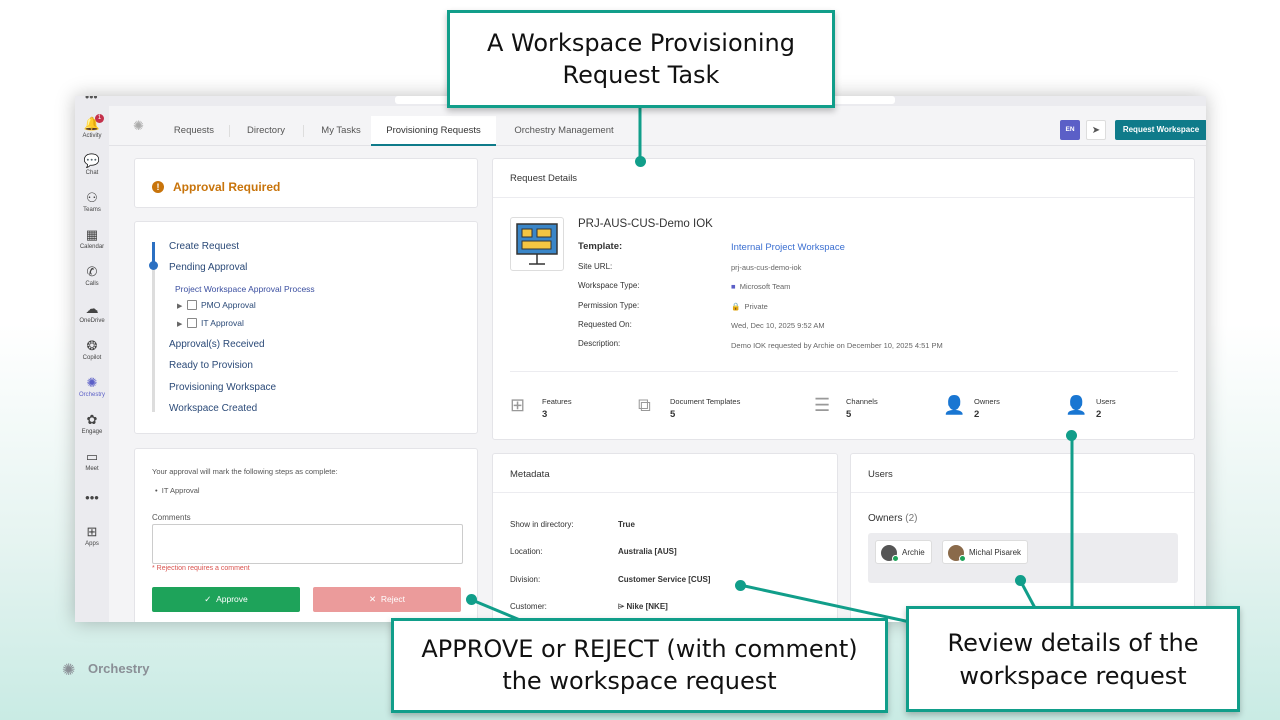  I want to click on orchestry-logo-icon: ✺, so click(69, 670).